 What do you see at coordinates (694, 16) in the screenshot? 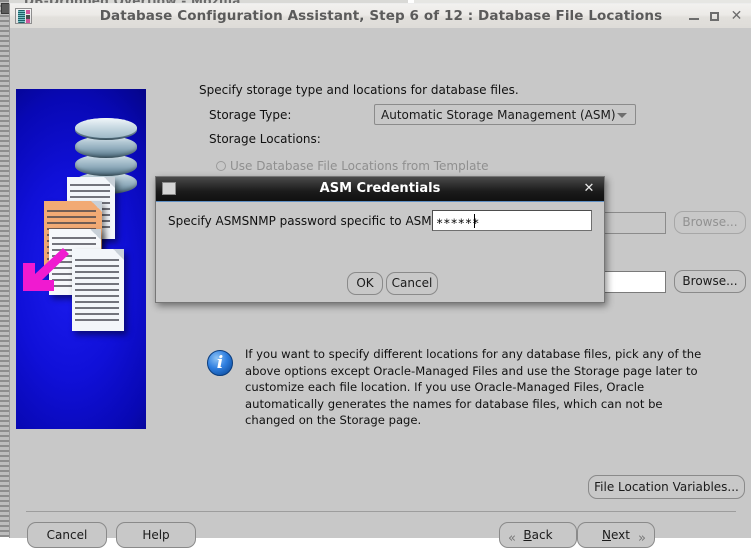
I see `minimize-icon` at bounding box center [694, 16].